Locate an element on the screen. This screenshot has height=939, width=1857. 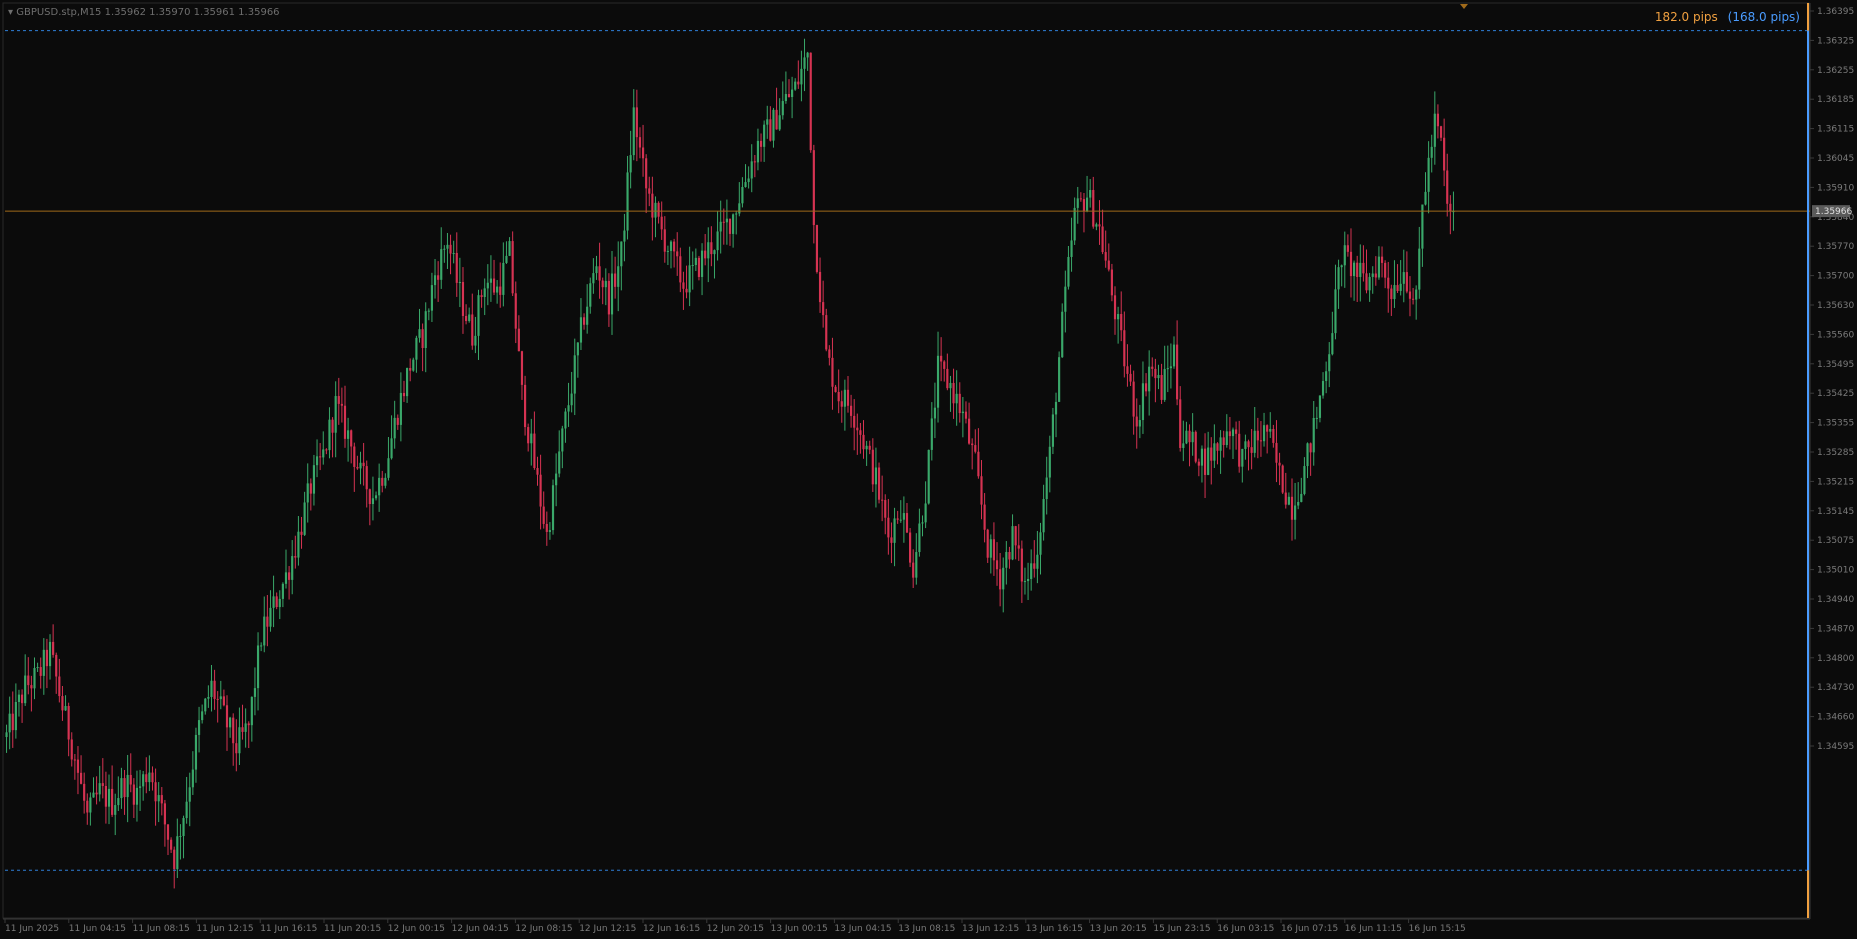
y-tick-label: 1.36325 is located at coordinates (1835, 41).